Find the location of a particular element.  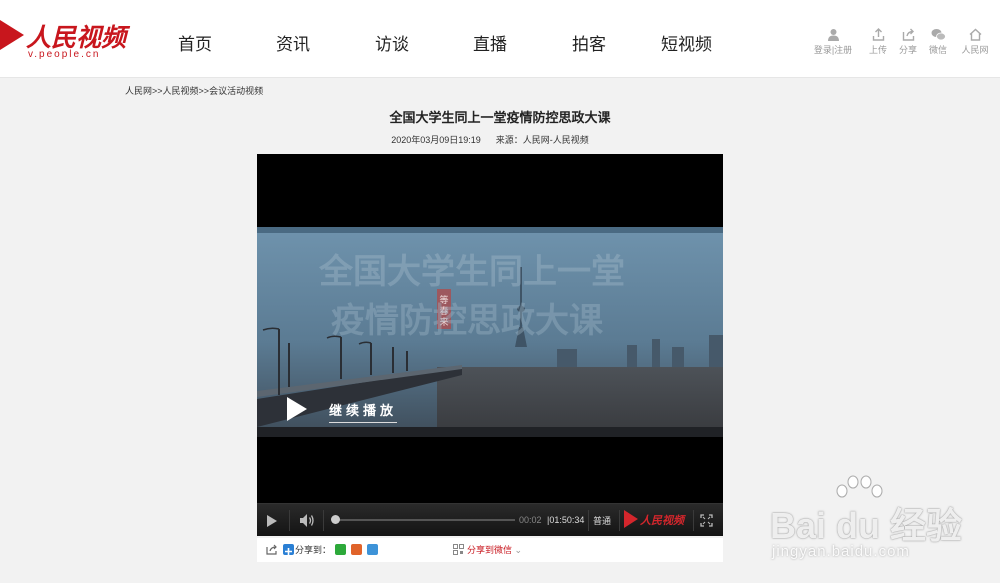

watermark-url: jingyan.baidu.com is located at coordinates (841, 551).